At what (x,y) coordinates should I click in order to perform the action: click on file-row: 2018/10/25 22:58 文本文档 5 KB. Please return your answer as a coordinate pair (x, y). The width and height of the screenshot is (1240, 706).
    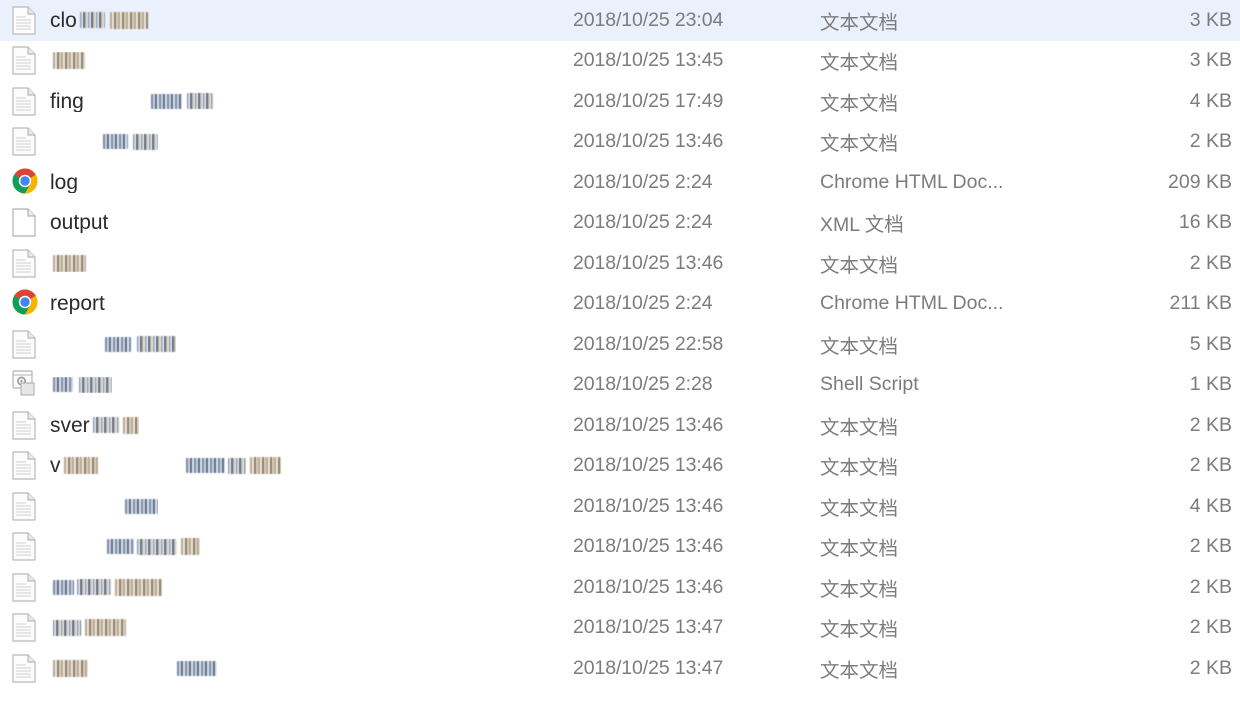
    Looking at the image, I should click on (620, 344).